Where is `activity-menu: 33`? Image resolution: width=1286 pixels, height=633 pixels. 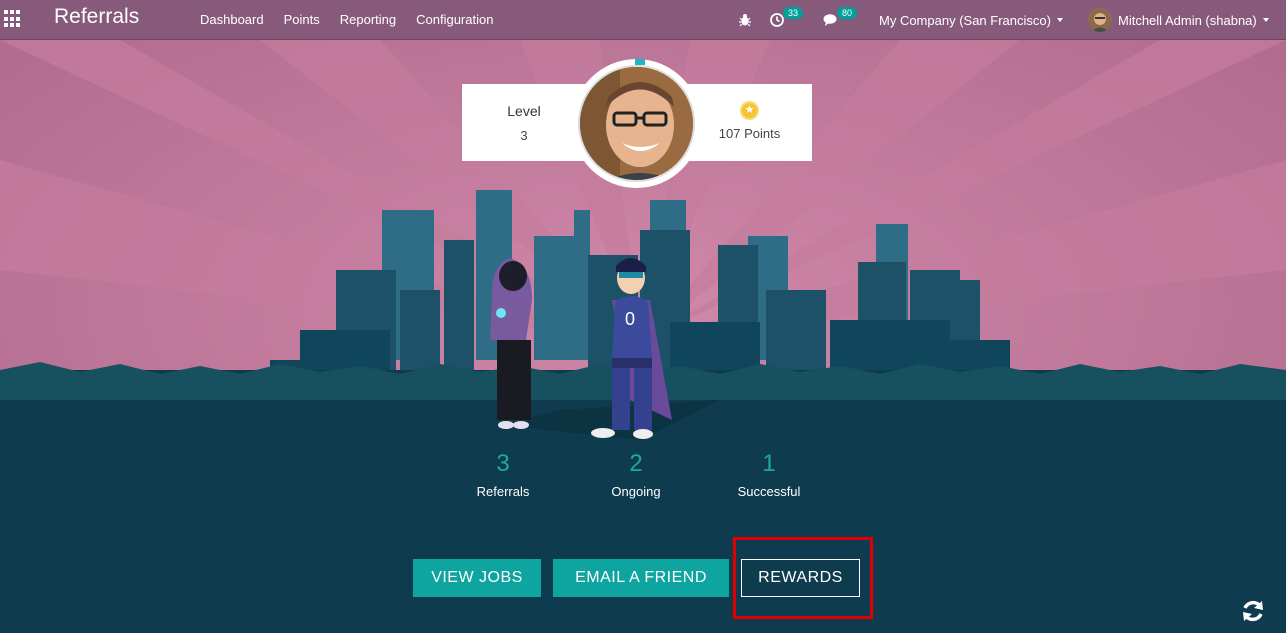 activity-menu: 33 is located at coordinates (787, 20).